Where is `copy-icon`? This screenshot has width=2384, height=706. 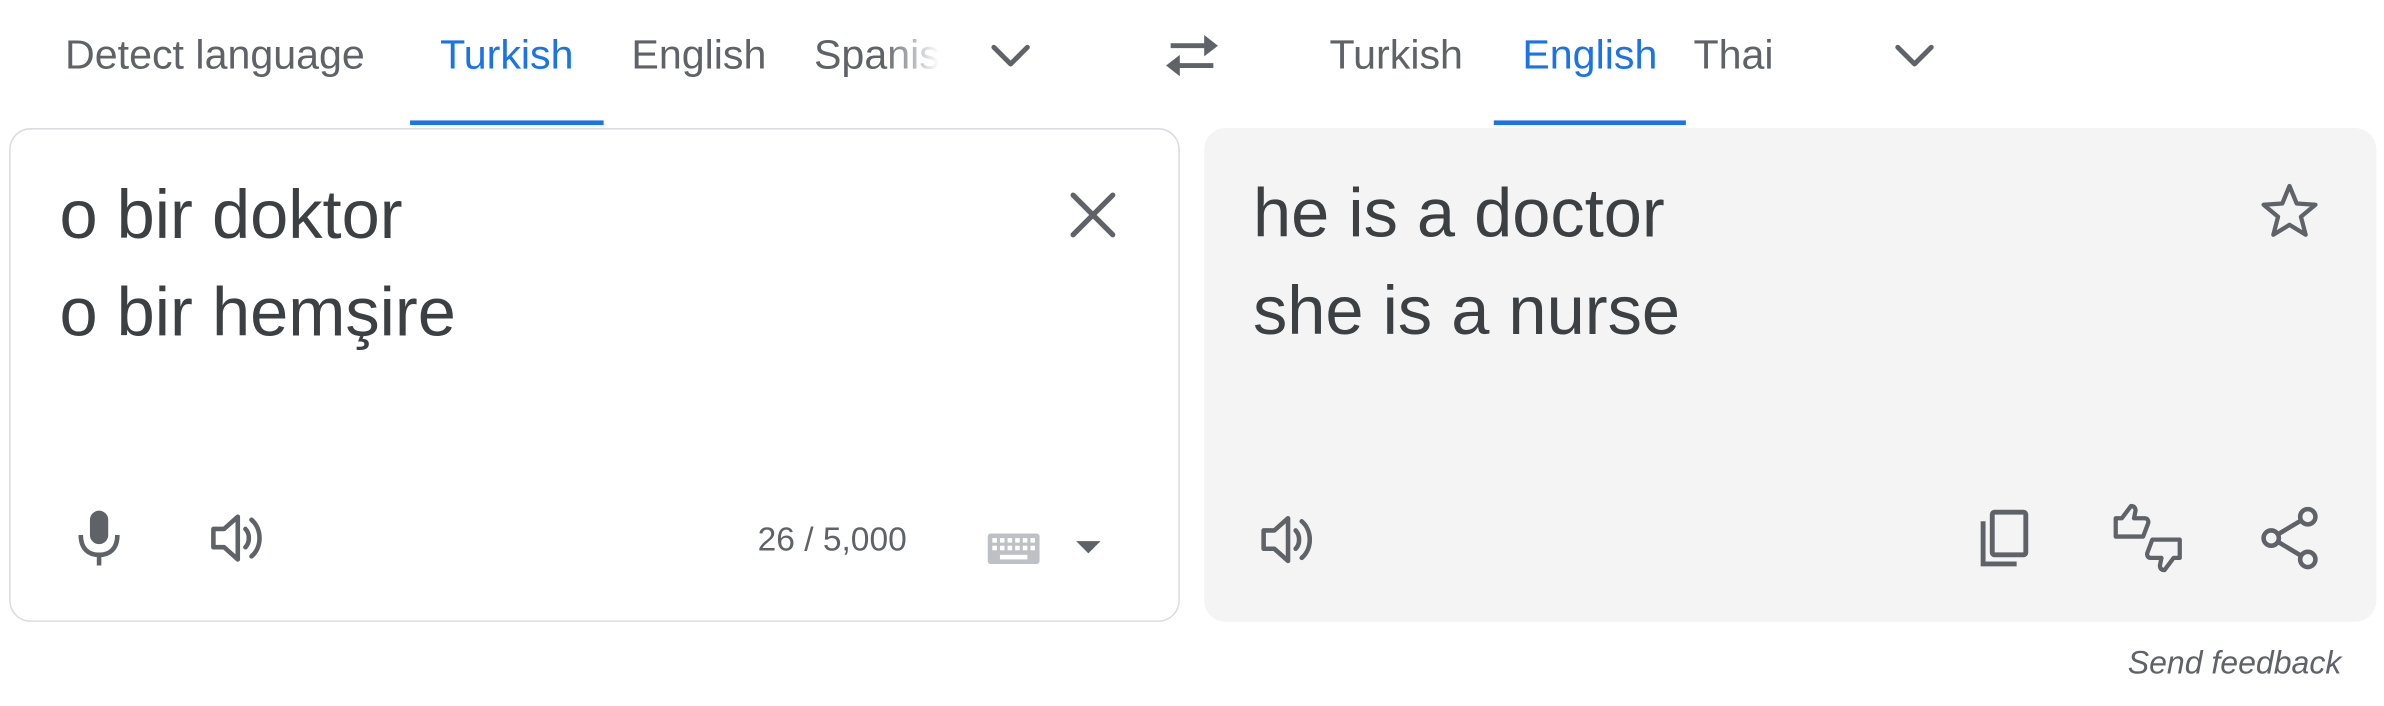
copy-icon is located at coordinates (2004, 538).